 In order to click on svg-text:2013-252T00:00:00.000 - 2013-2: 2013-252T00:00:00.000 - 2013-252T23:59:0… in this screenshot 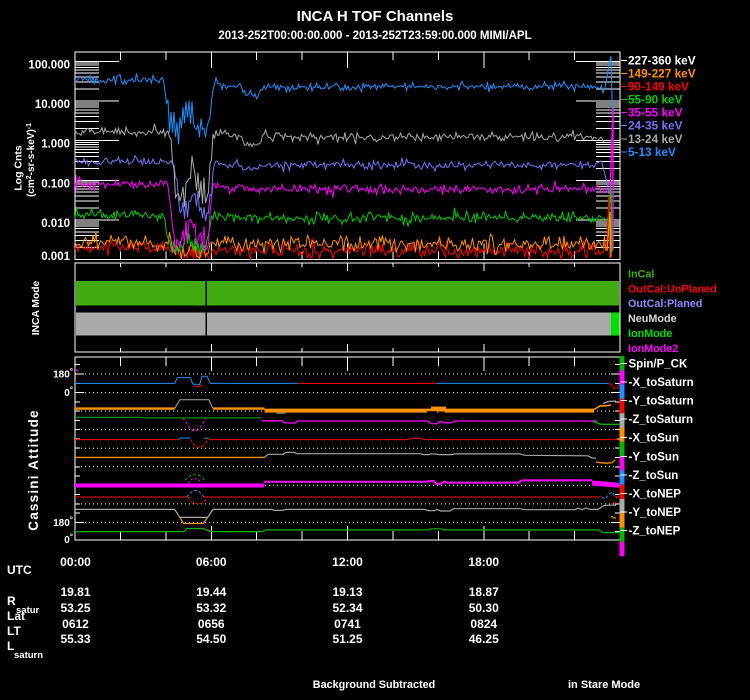, I will do `click(374, 36)`.